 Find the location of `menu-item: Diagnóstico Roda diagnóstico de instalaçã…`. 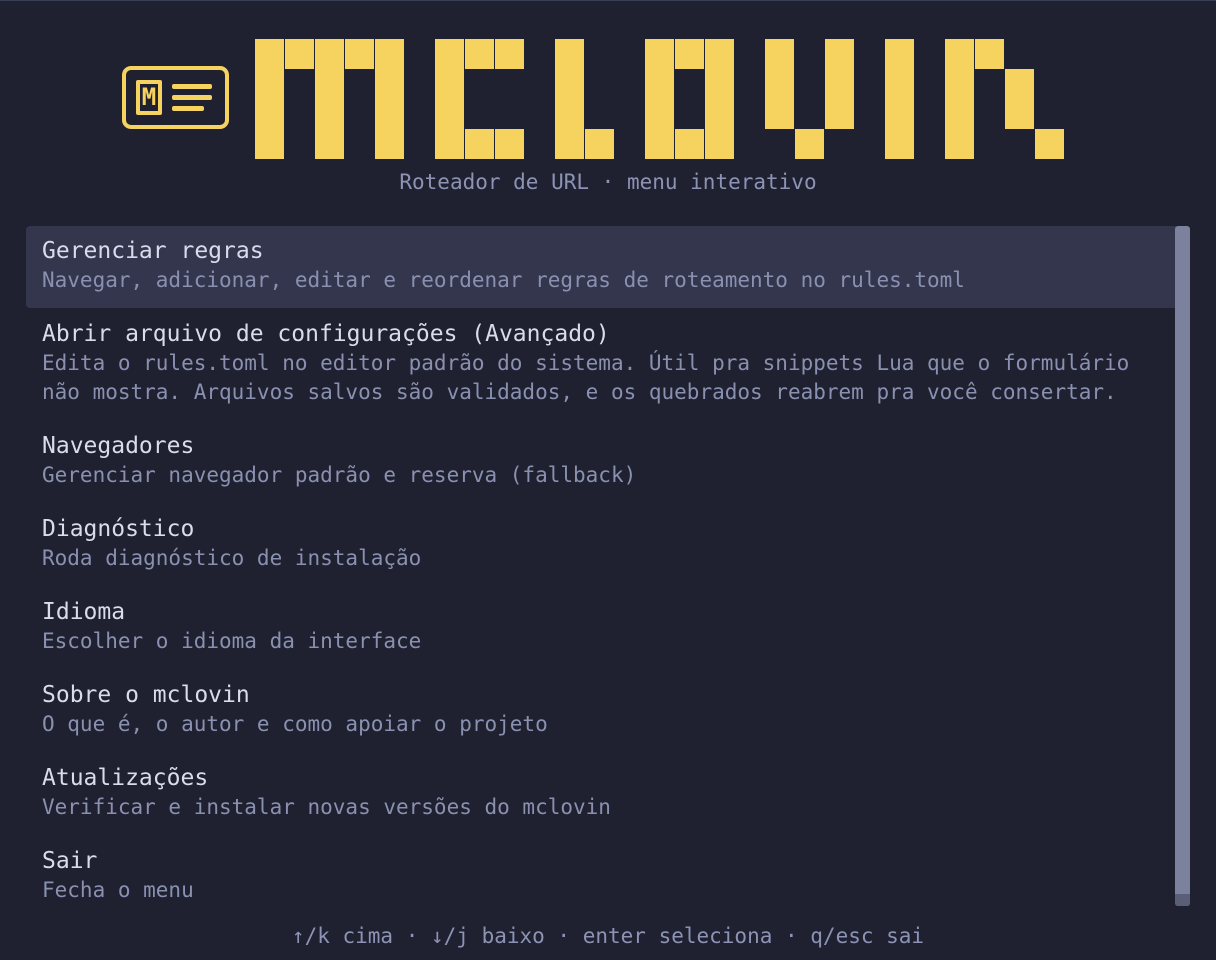

menu-item: Diagnóstico Roda diagnóstico de instalaçã… is located at coordinates (601, 545).